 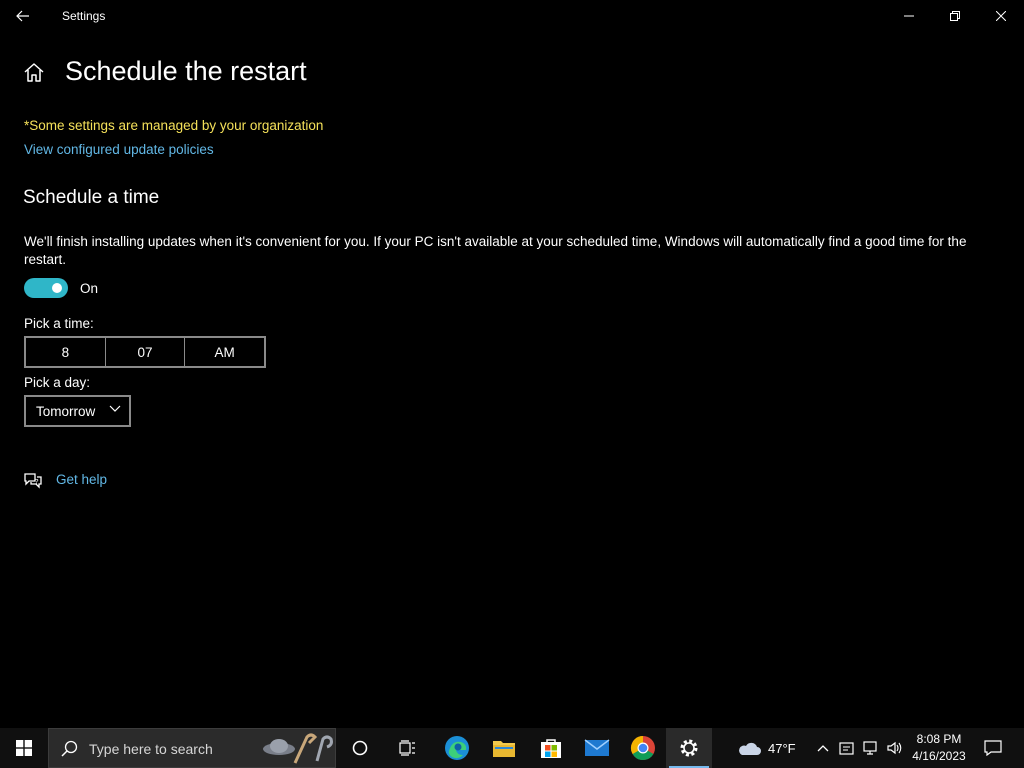 I want to click on start-button, so click(x=24, y=748).